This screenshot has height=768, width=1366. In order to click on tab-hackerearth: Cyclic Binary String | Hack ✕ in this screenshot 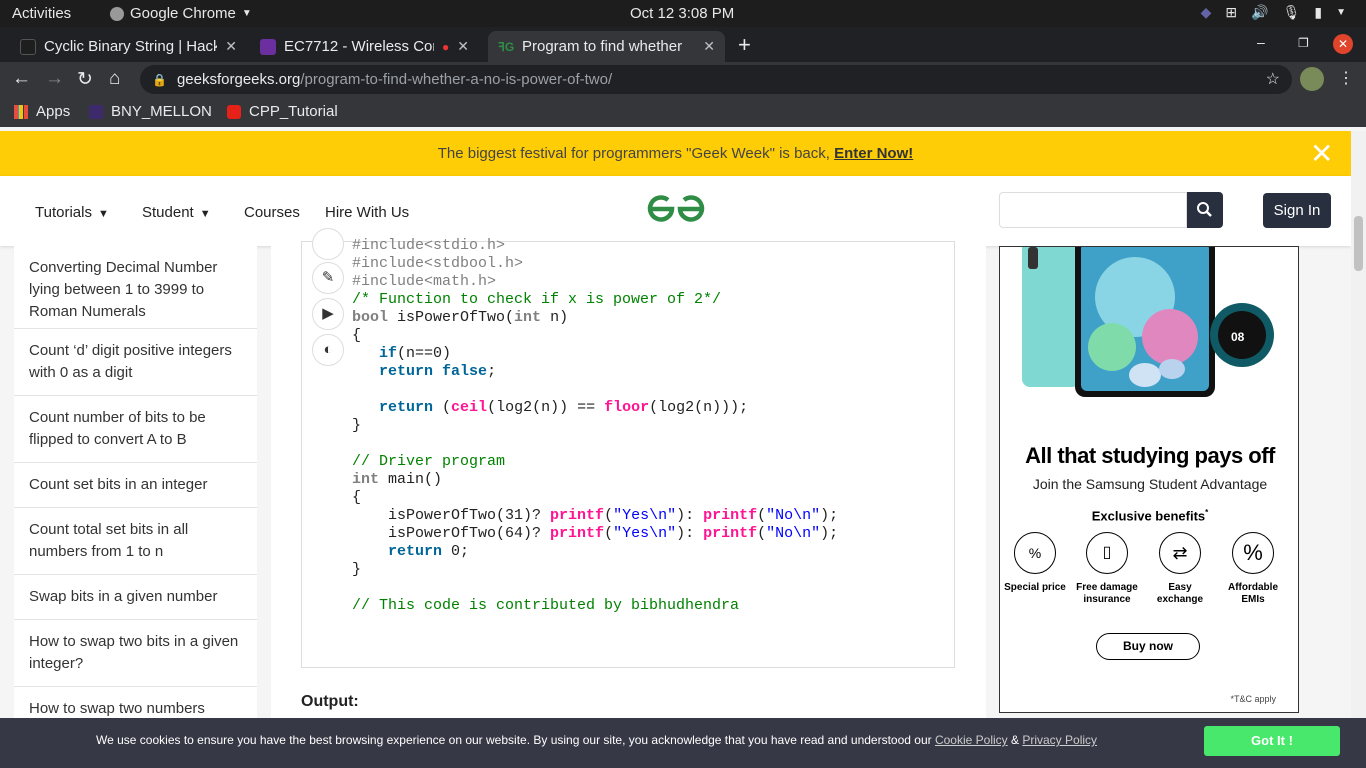, I will do `click(128, 46)`.